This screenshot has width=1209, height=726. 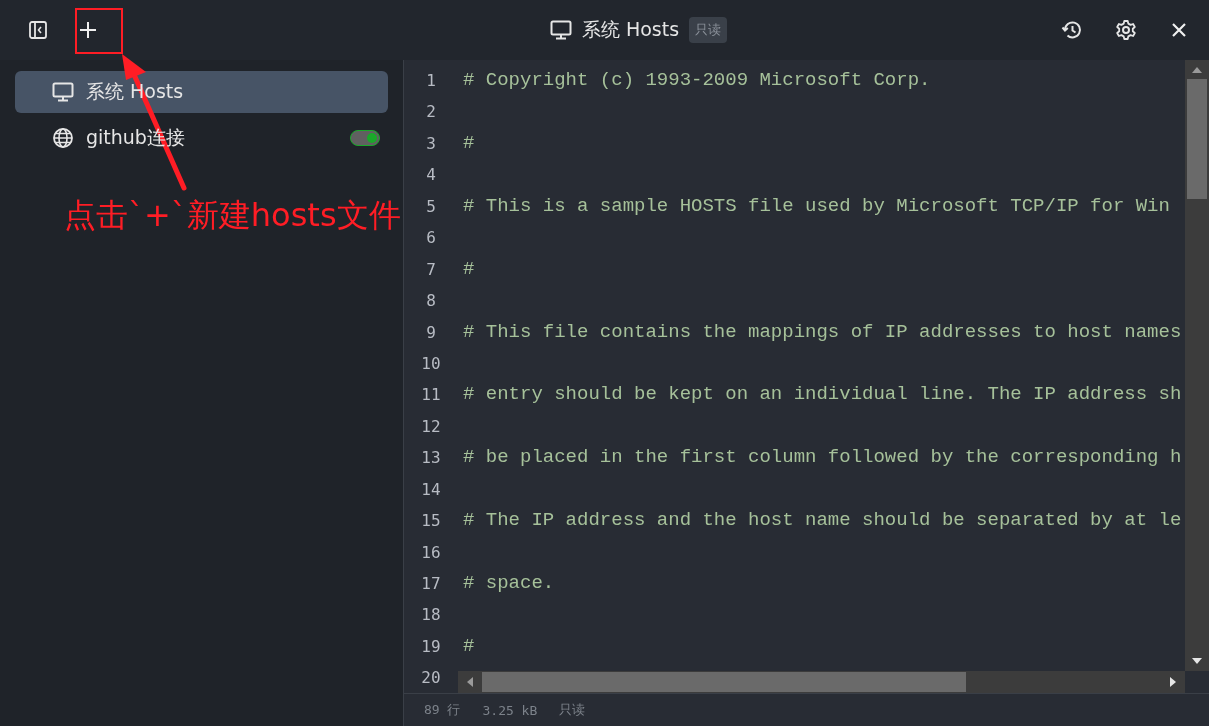 What do you see at coordinates (431, 584) in the screenshot?
I see `line-number: 17` at bounding box center [431, 584].